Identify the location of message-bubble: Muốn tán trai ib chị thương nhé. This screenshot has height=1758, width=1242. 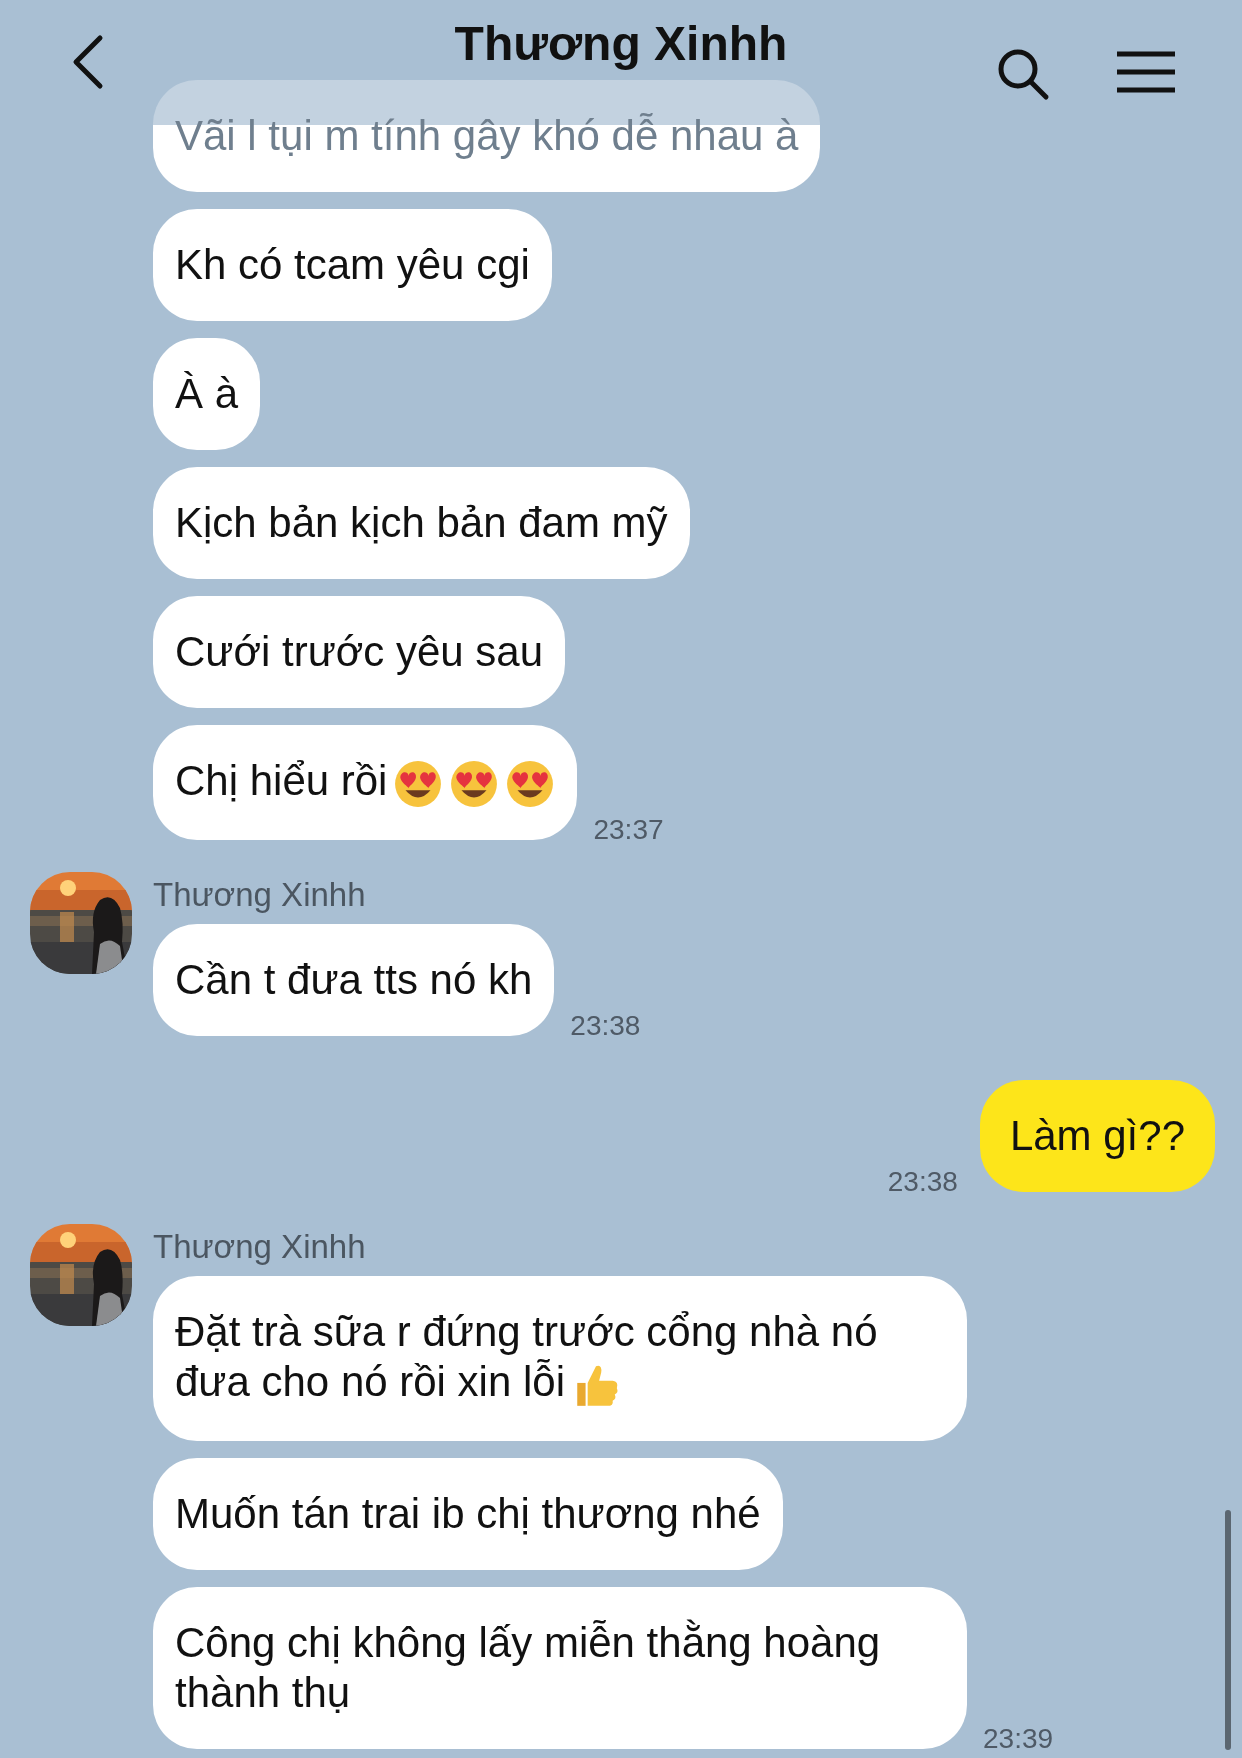
(468, 1513).